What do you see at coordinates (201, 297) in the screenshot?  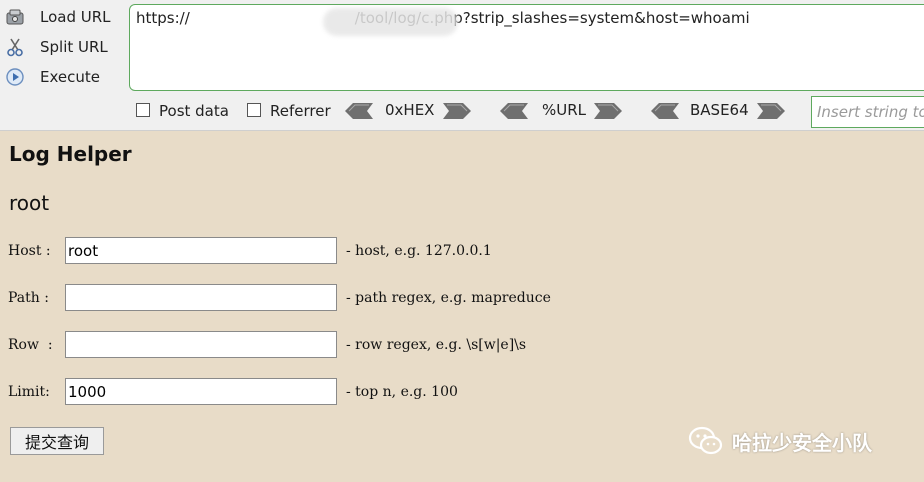 I see `path-input` at bounding box center [201, 297].